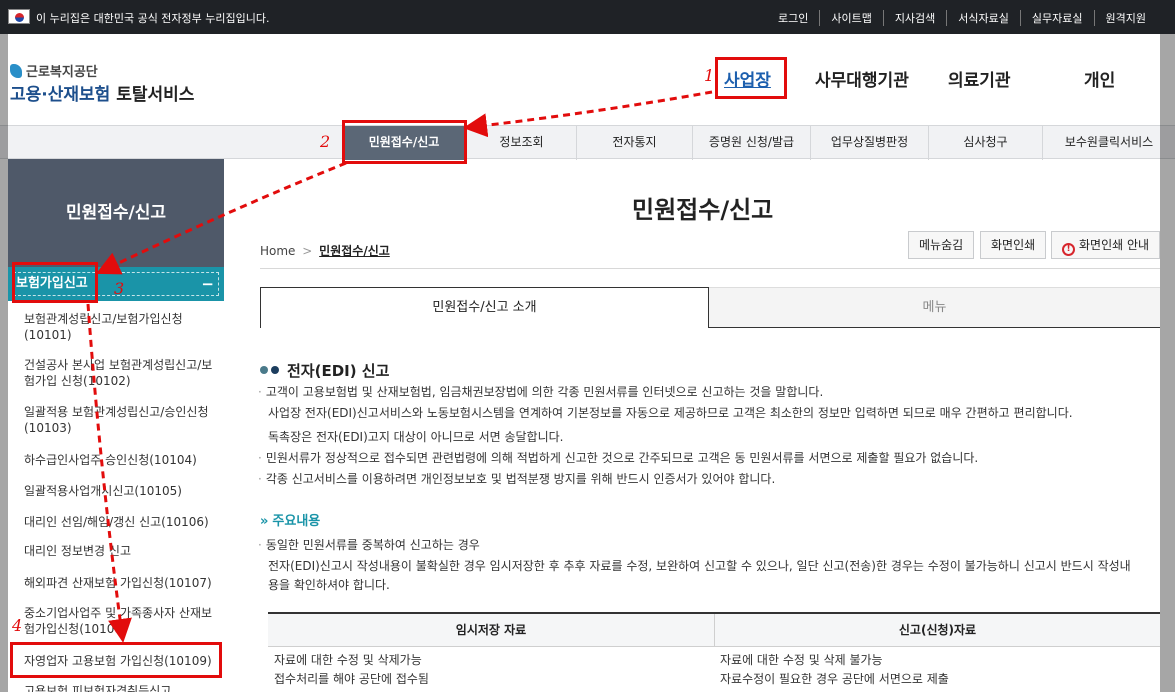  Describe the element at coordinates (404, 142) in the screenshot. I see `step-2-highlight` at that location.